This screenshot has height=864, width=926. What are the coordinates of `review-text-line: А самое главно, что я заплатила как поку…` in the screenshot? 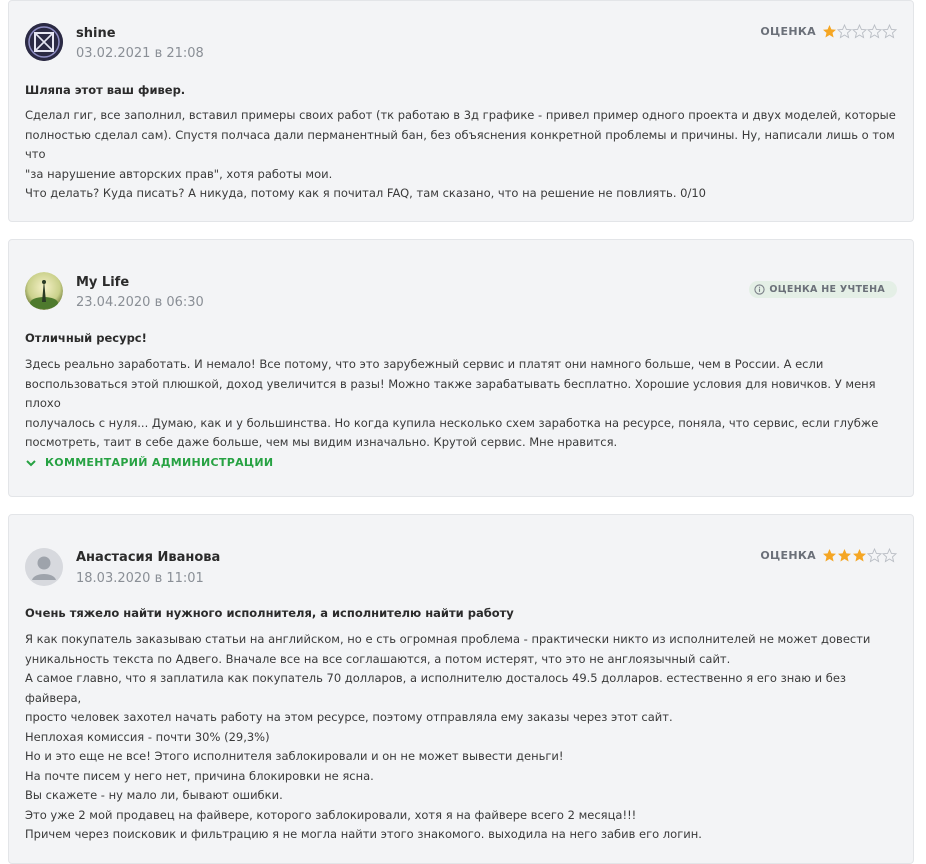 It's located at (436, 688).